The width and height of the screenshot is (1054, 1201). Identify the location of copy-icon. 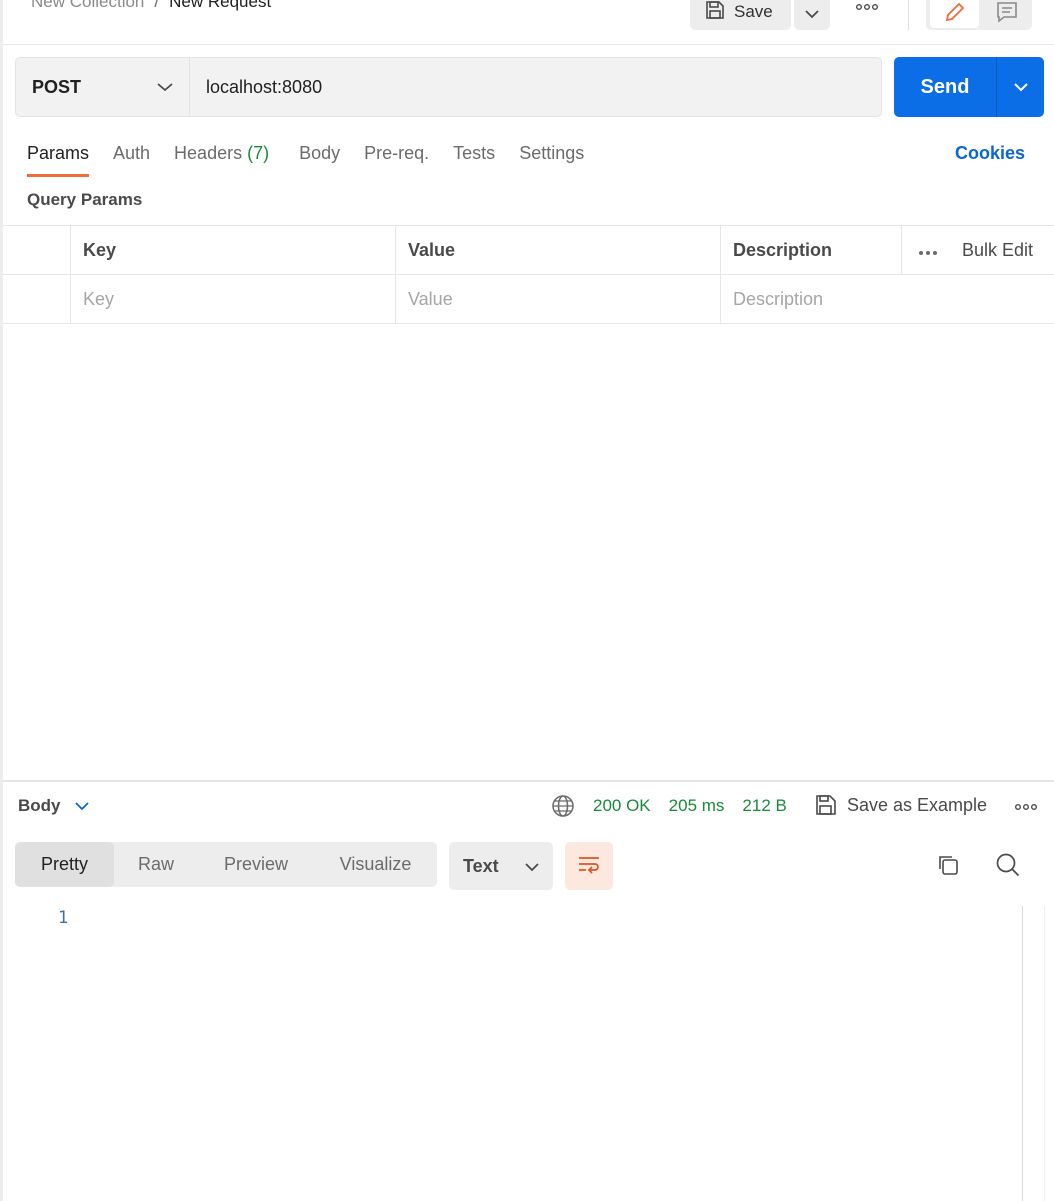
(948, 866).